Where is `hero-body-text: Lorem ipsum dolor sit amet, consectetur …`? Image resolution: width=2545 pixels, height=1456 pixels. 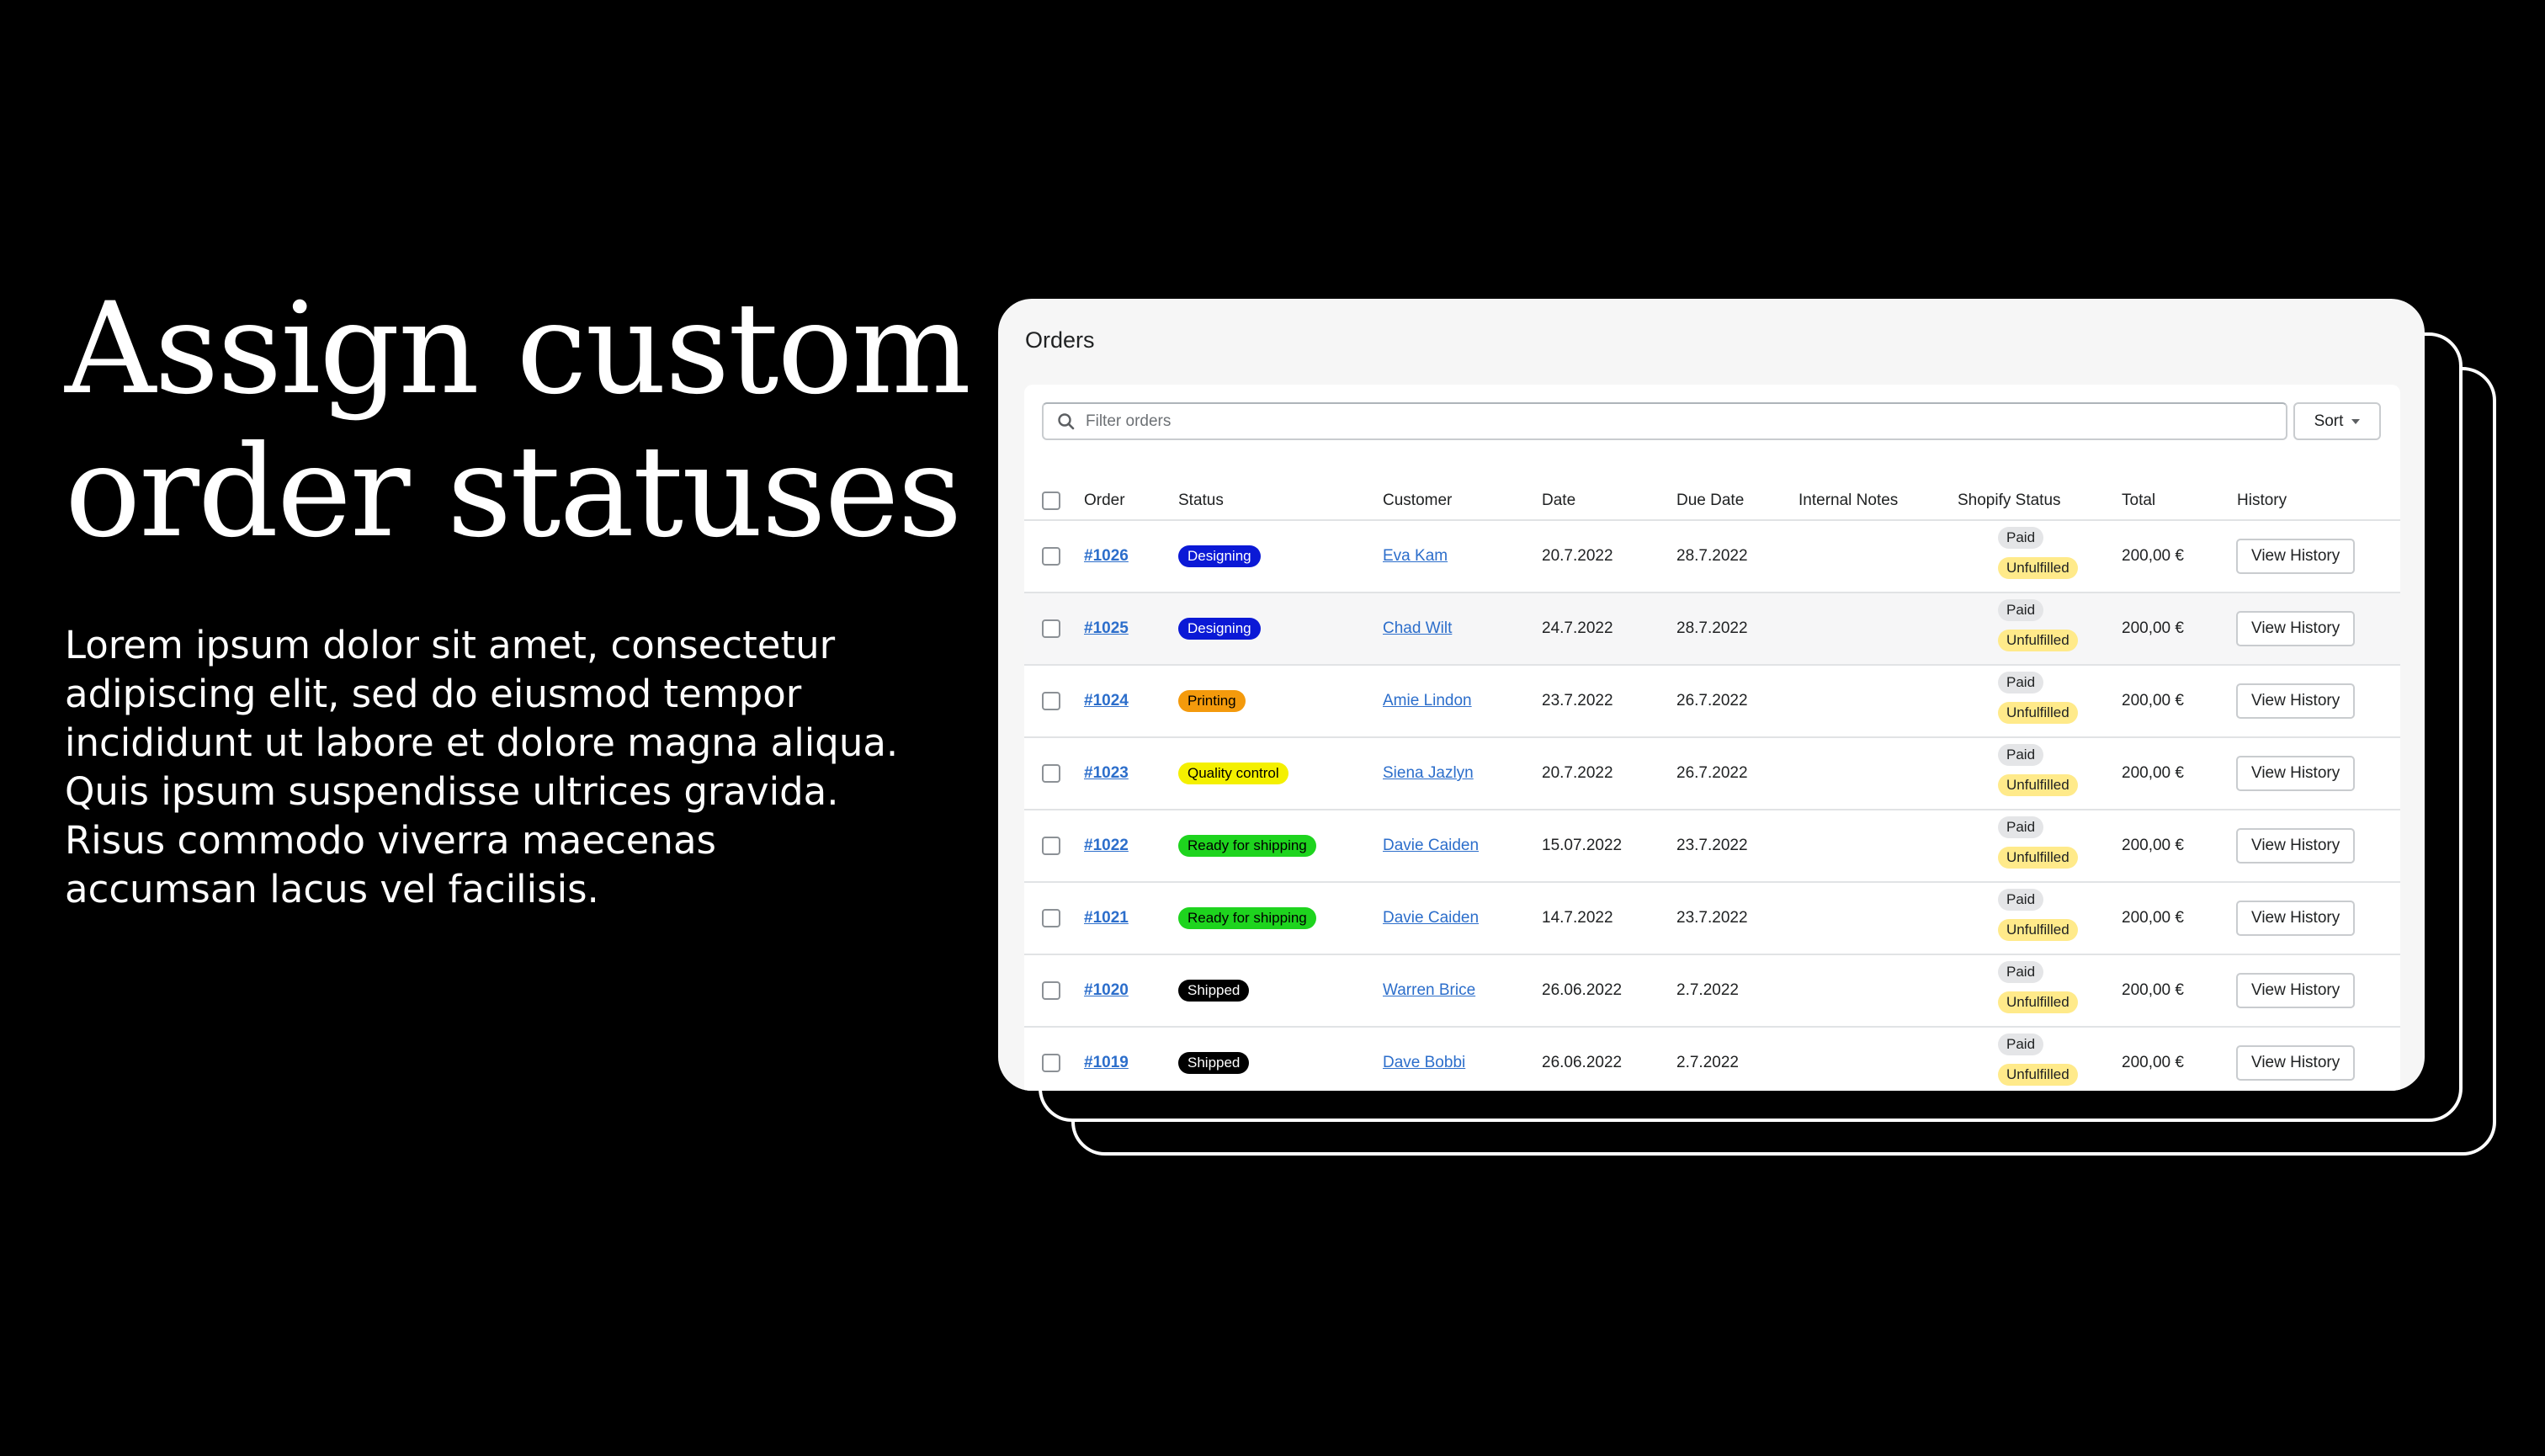 hero-body-text: Lorem ipsum dolor sit amet, consectetur … is located at coordinates (482, 767).